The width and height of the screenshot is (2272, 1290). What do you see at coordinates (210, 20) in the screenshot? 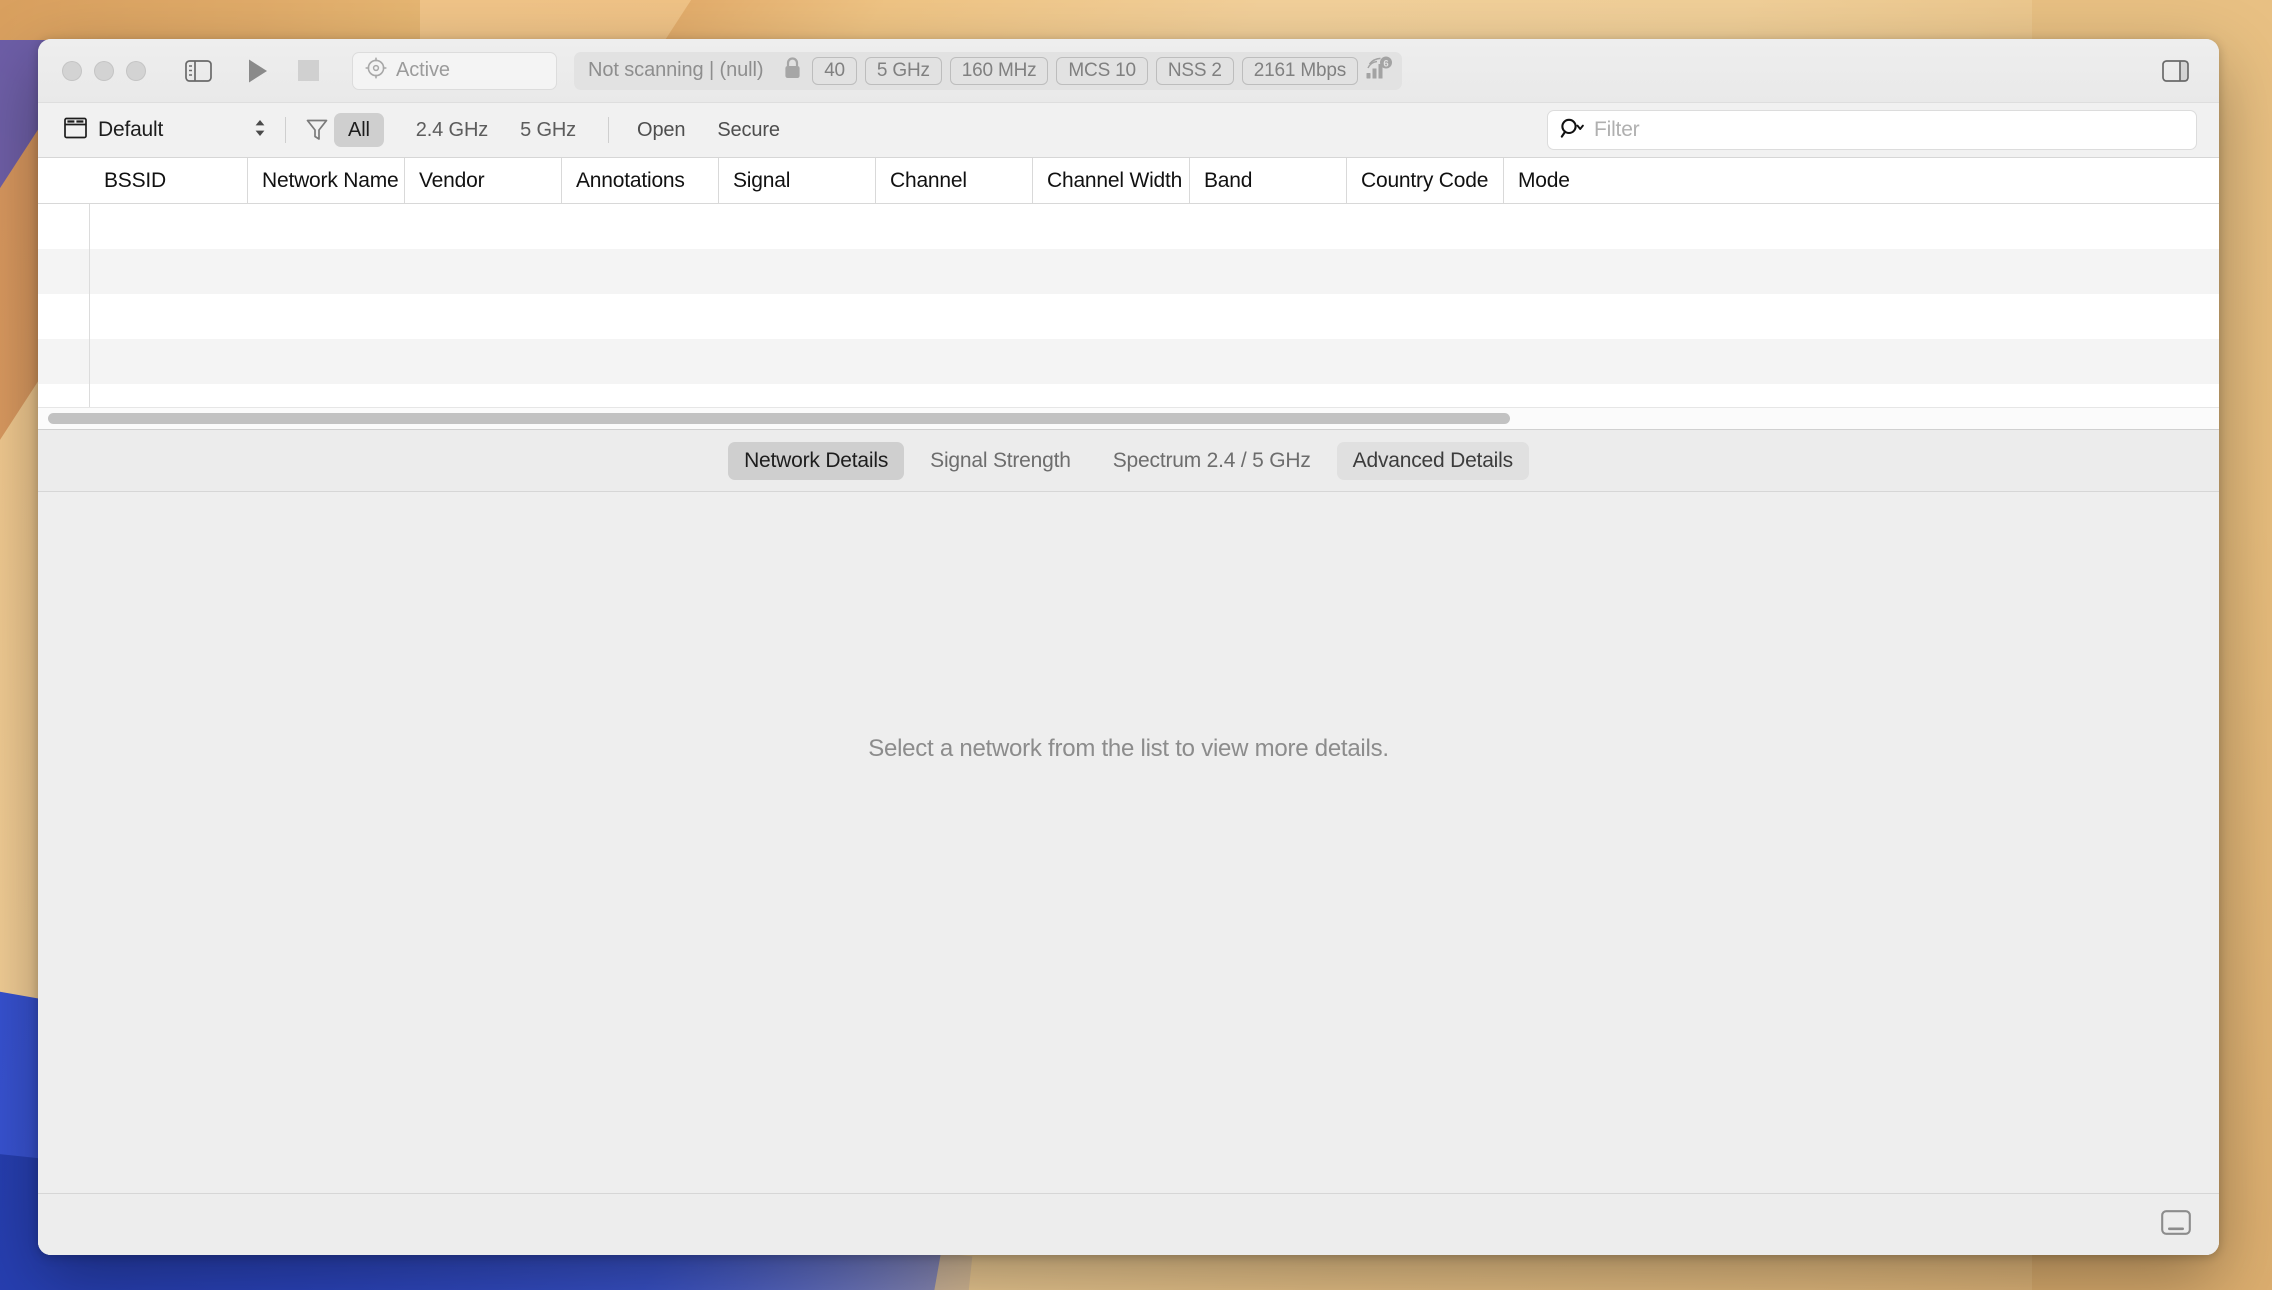
I see `wallpaper-top-left-edge` at bounding box center [210, 20].